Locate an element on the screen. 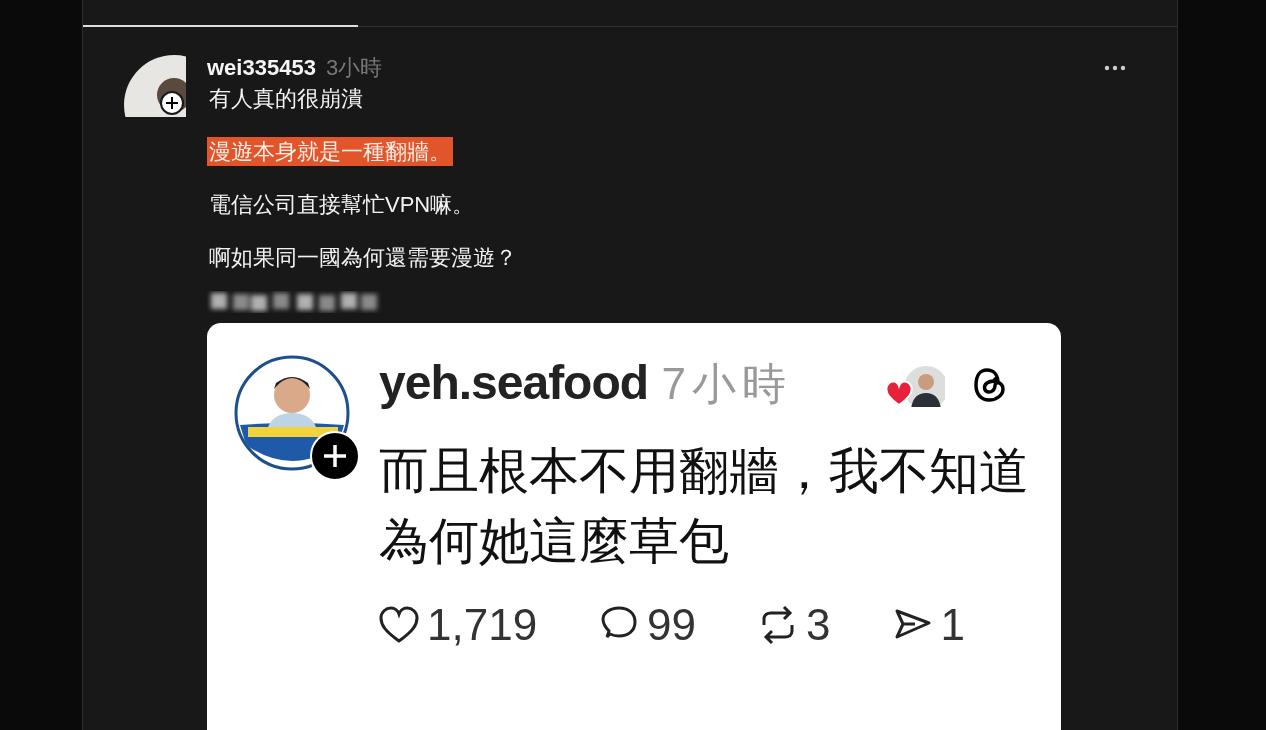 This screenshot has width=1266, height=730. post-time: 3小時 is located at coordinates (354, 68).